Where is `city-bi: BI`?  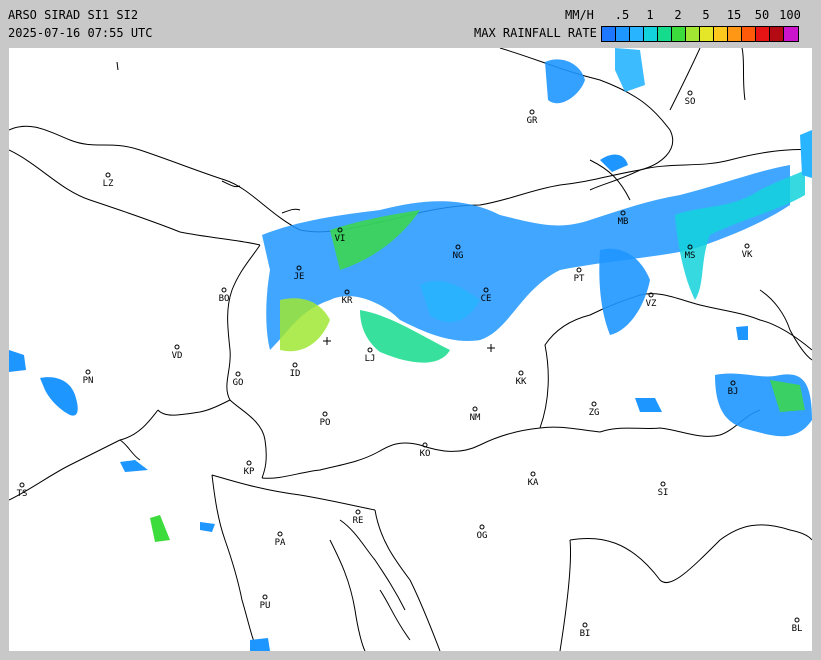 city-bi: BI is located at coordinates (585, 630).